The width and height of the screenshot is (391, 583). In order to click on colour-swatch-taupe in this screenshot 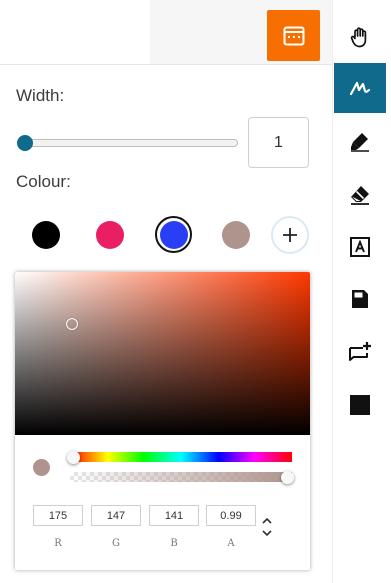, I will do `click(236, 235)`.